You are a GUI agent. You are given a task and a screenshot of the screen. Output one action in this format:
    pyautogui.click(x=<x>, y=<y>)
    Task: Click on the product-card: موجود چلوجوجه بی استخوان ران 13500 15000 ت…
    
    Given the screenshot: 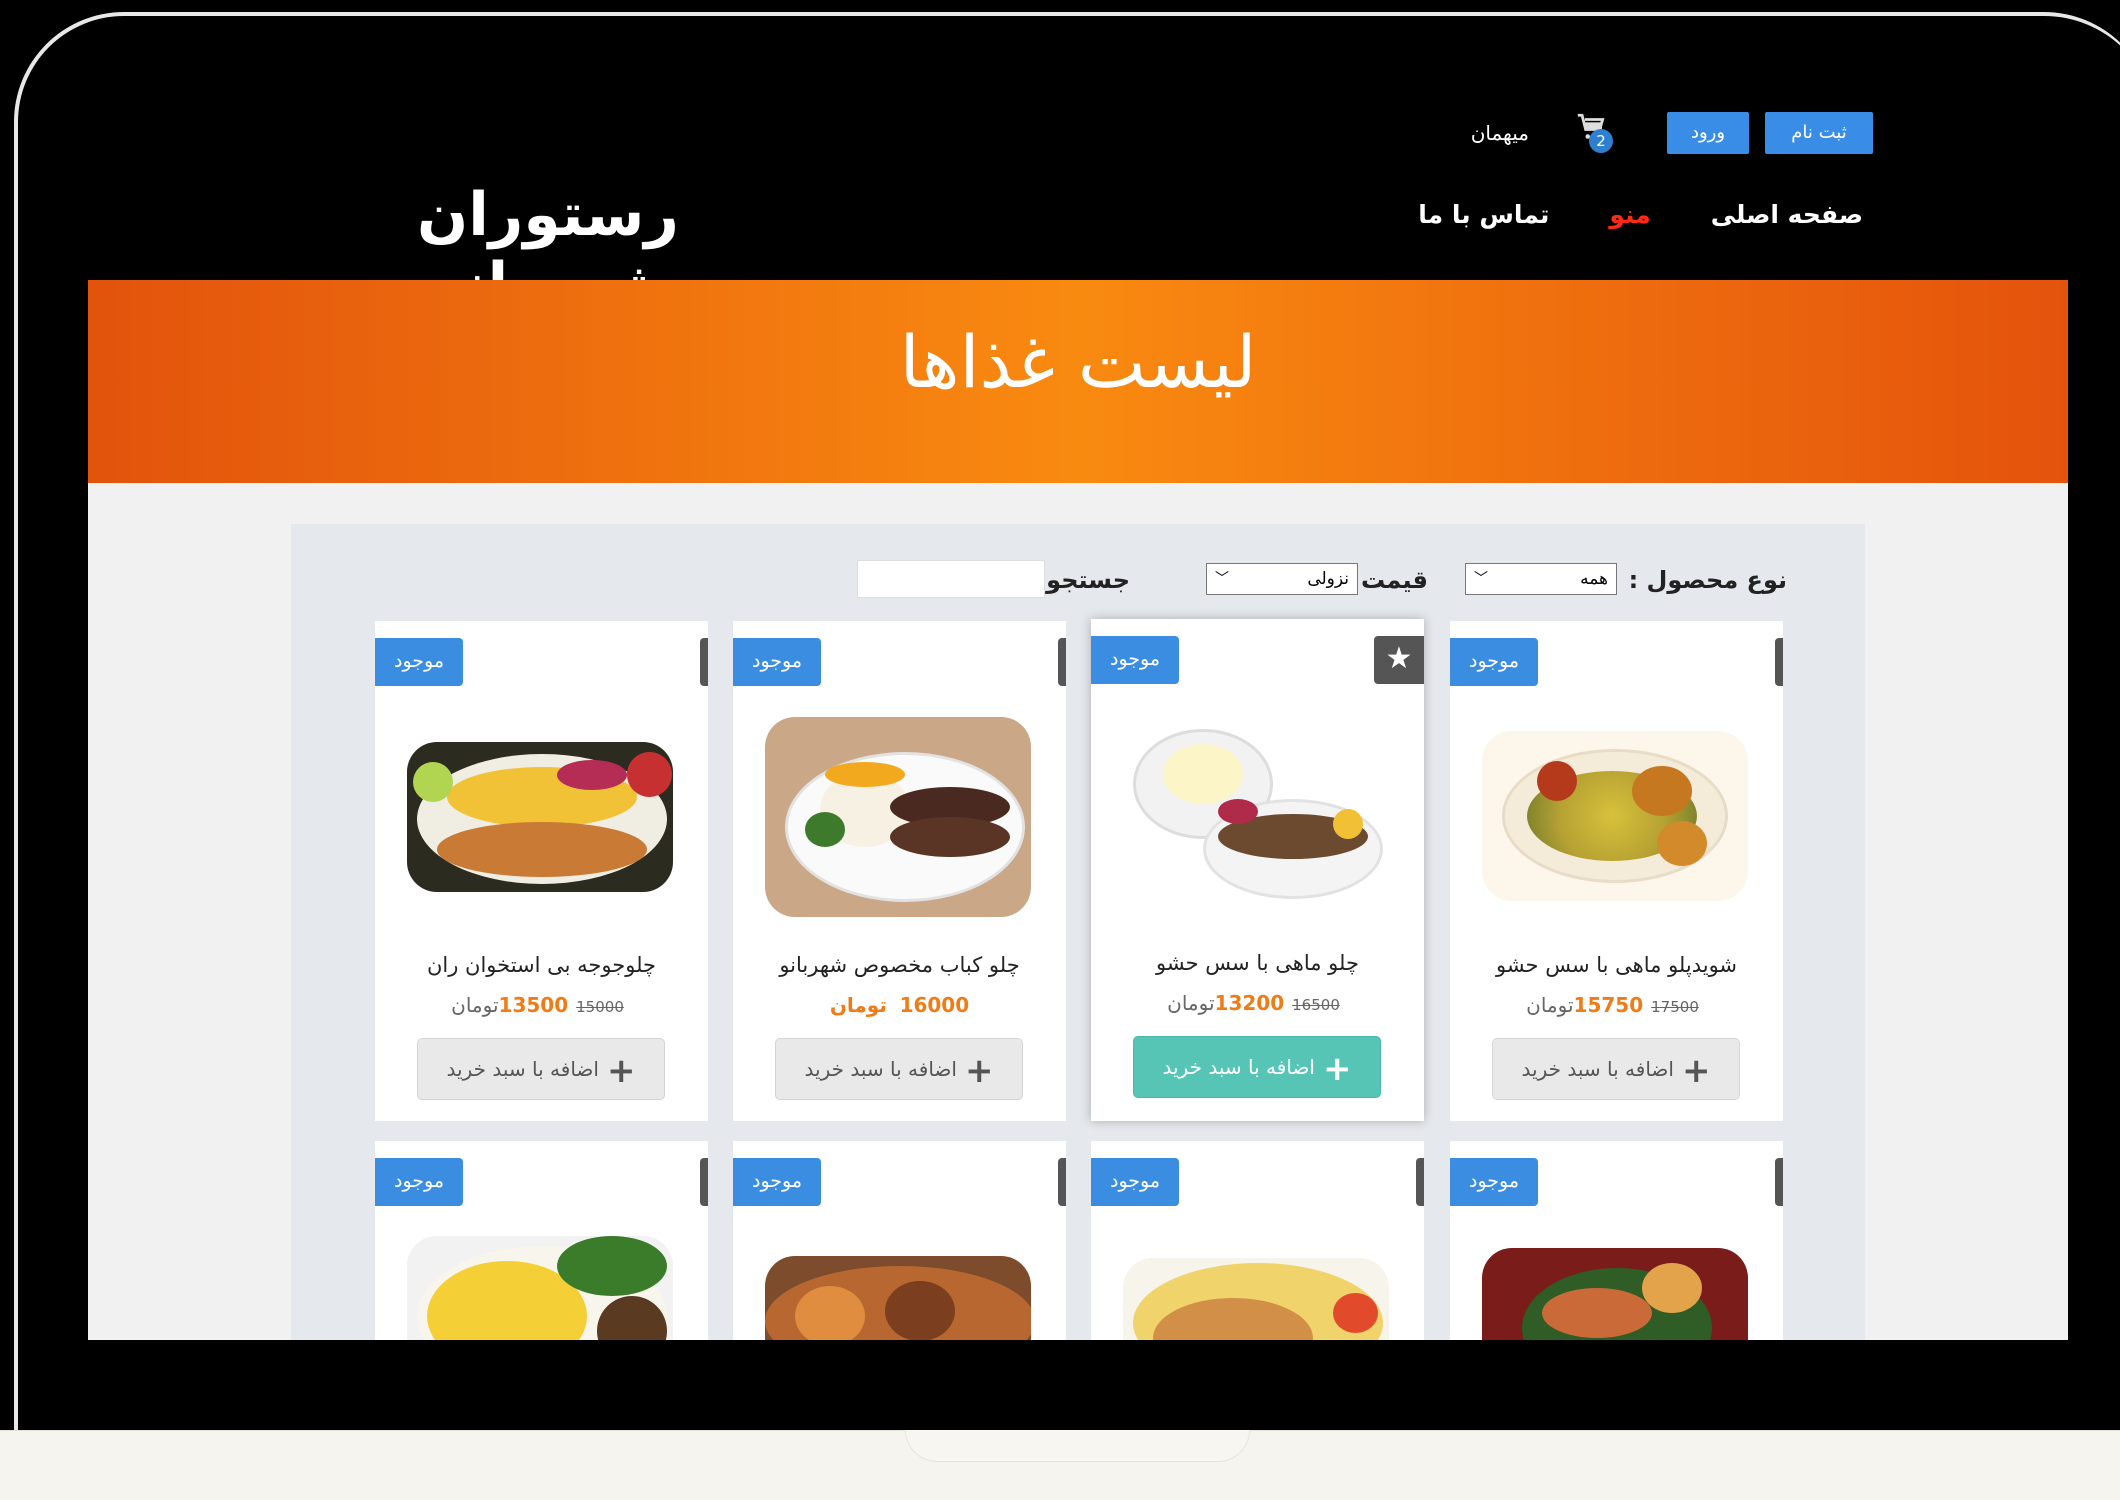 What is the action you would take?
    pyautogui.click(x=541, y=871)
    